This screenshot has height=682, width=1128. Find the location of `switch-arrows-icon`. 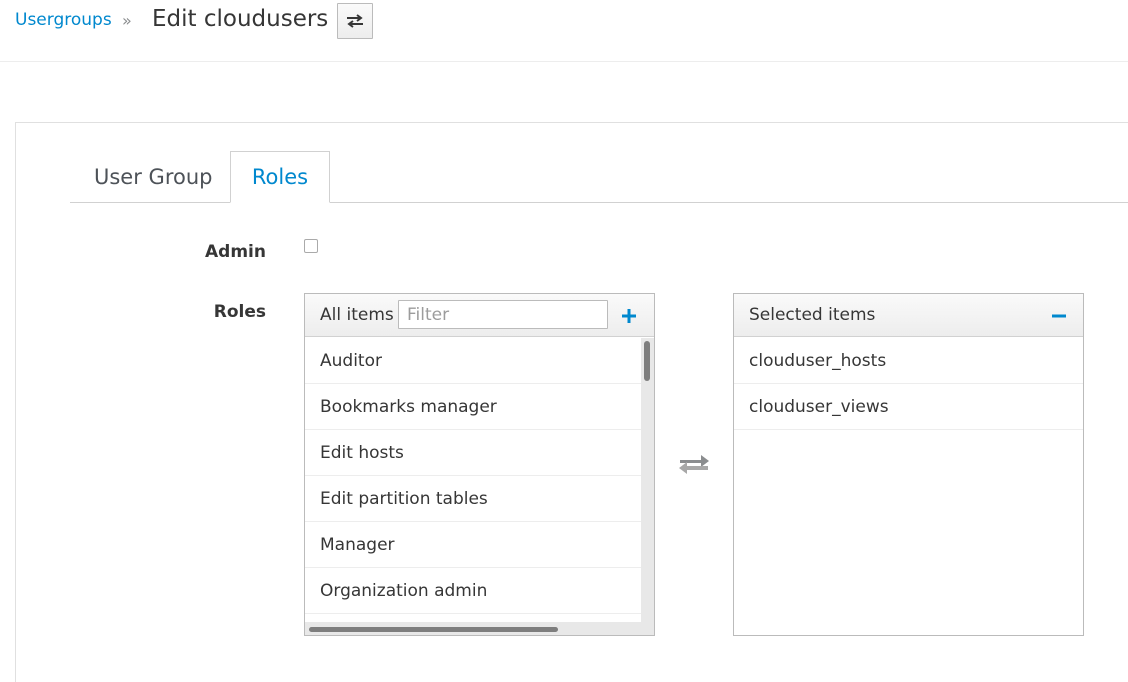

switch-arrows-icon is located at coordinates (355, 21).